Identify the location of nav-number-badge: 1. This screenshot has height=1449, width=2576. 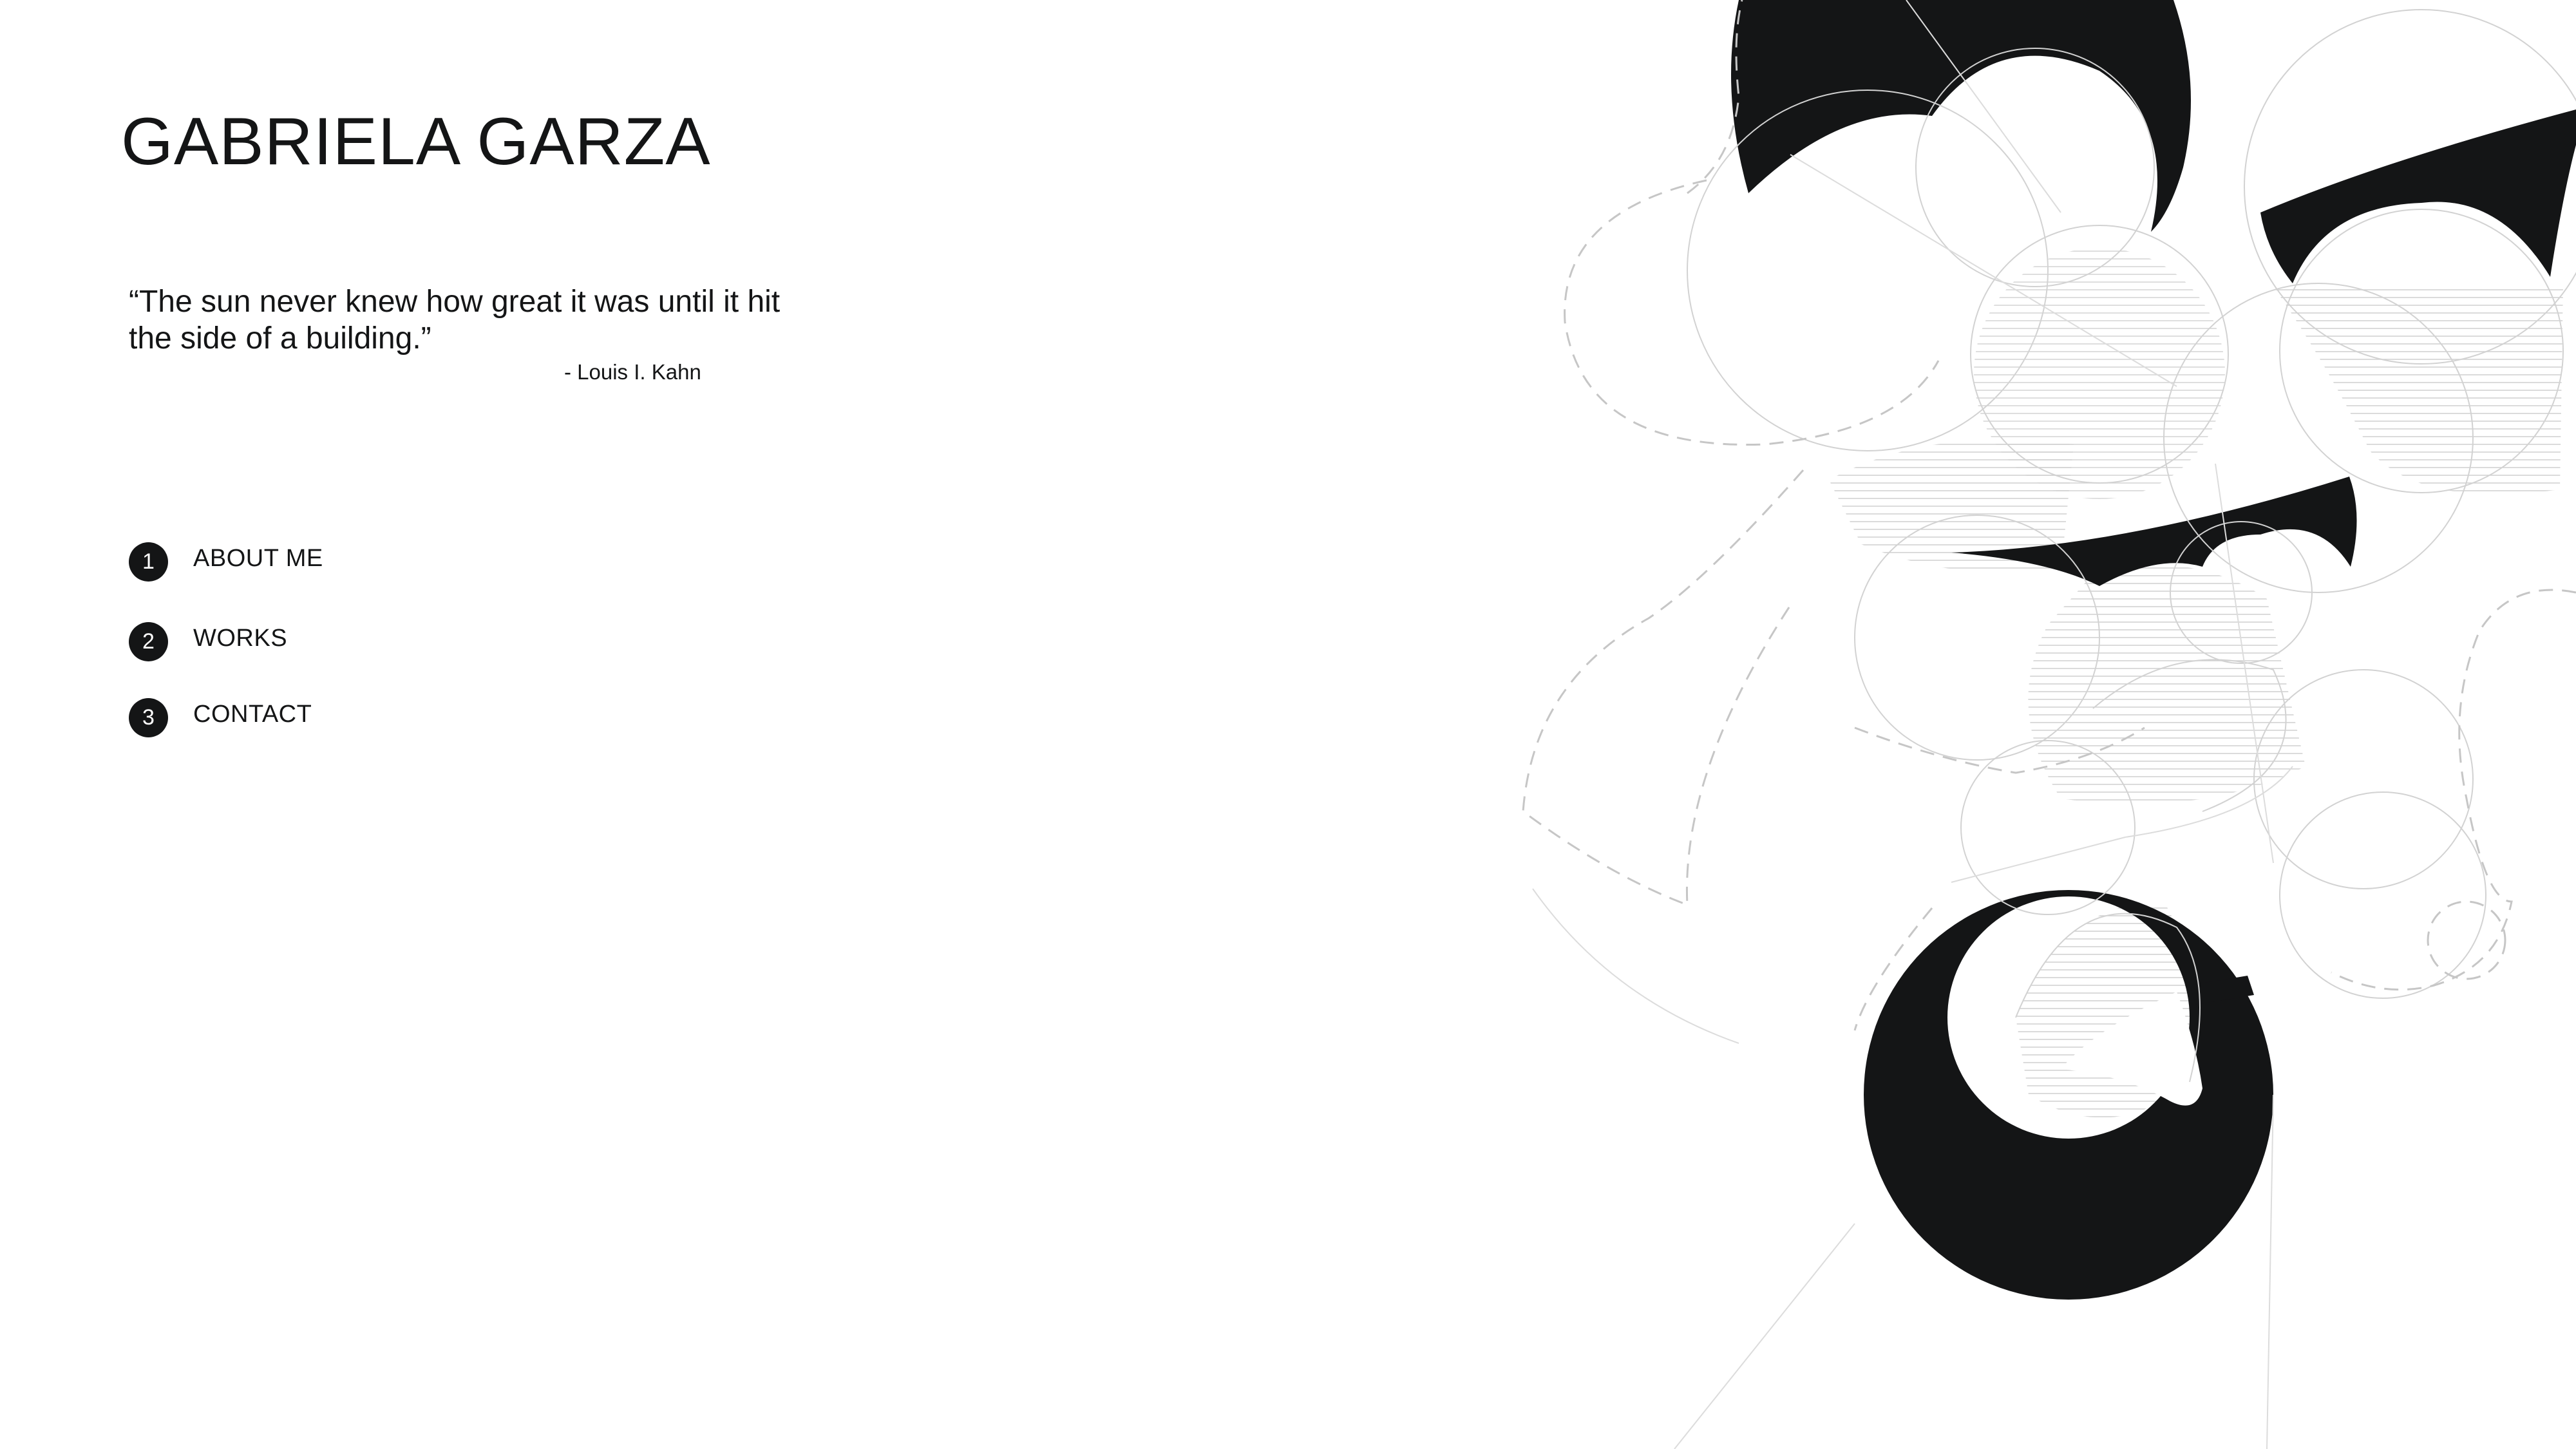
(148, 562).